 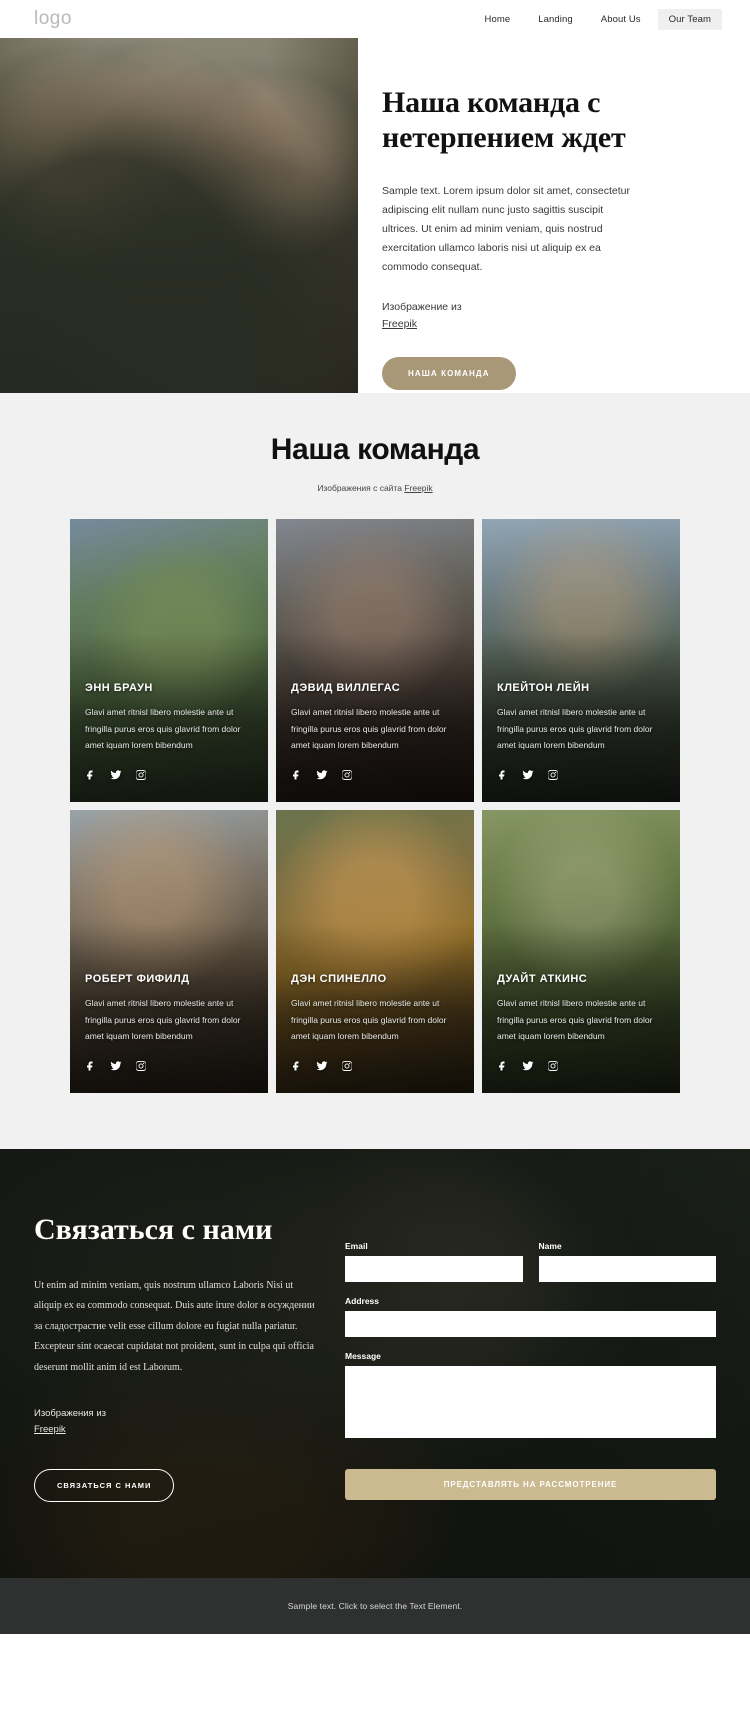 What do you see at coordinates (504, 120) in the screenshot?
I see `hero-title: Наша команда с нетерпением ждет` at bounding box center [504, 120].